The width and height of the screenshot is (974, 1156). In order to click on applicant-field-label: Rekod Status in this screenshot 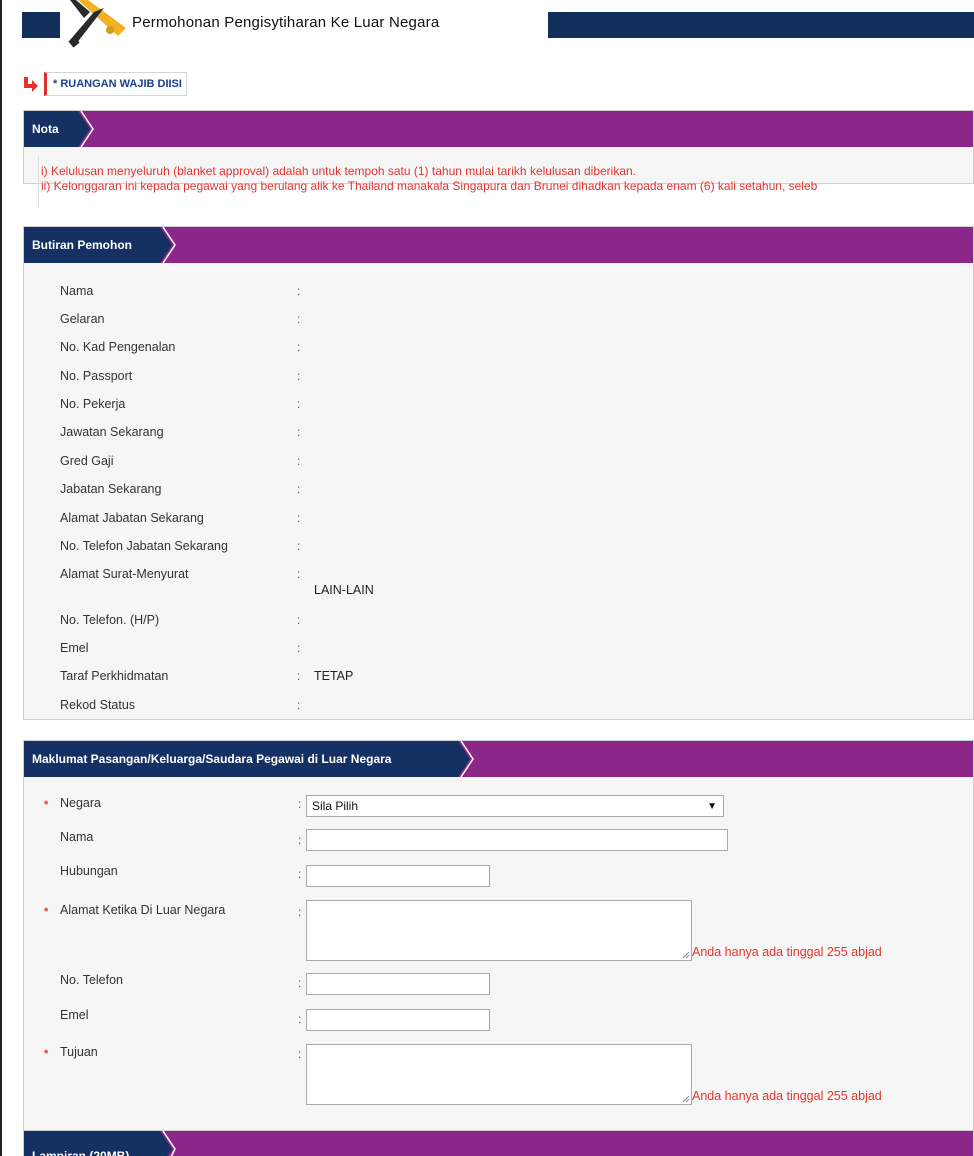, I will do `click(98, 705)`.